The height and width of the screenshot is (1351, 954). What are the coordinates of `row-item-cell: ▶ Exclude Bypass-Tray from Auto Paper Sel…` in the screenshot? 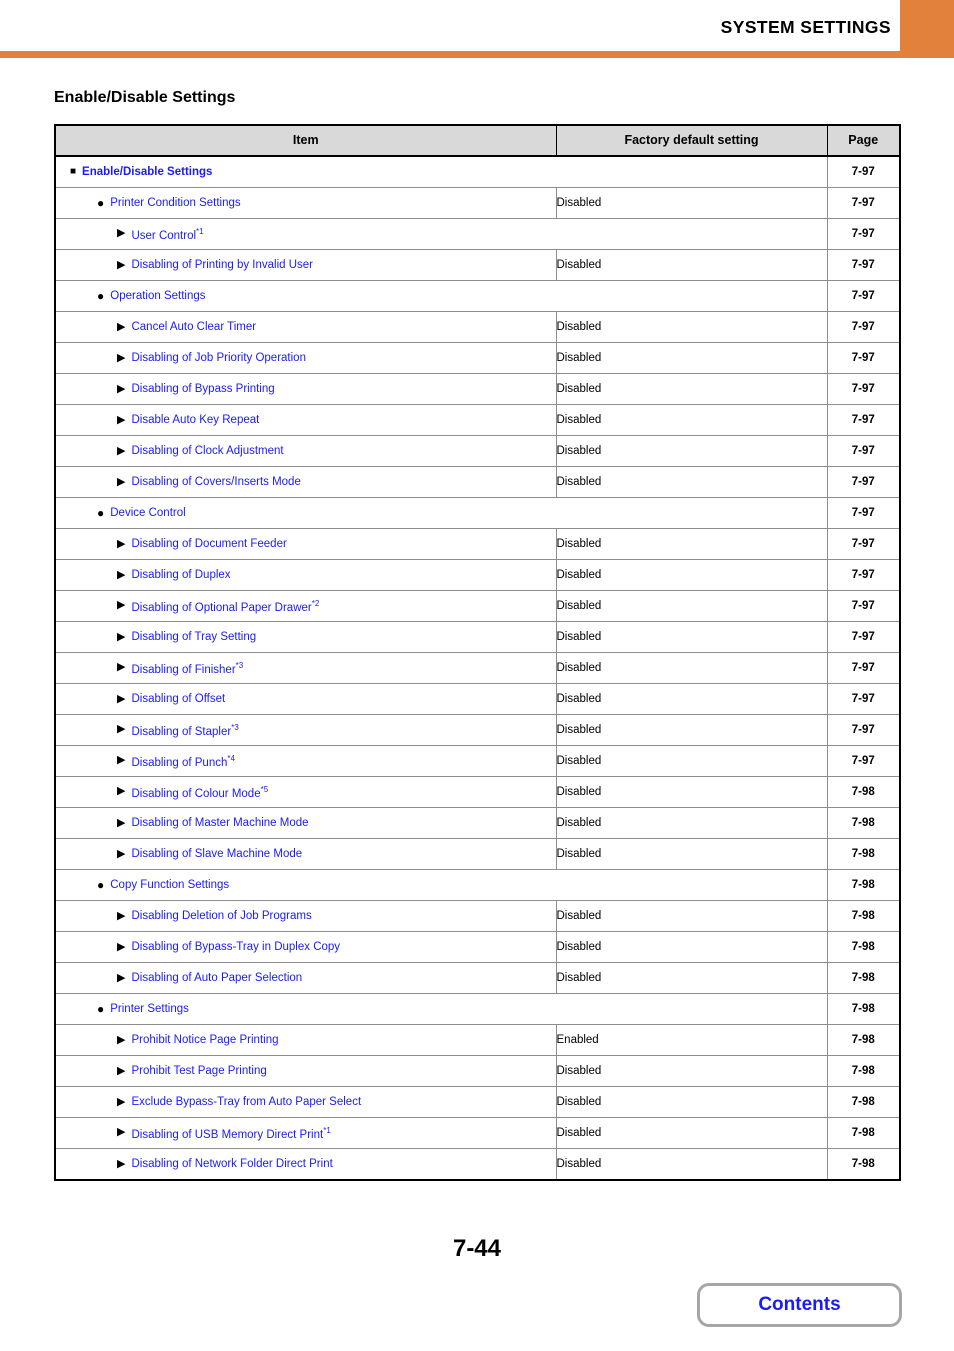 It's located at (306, 1102).